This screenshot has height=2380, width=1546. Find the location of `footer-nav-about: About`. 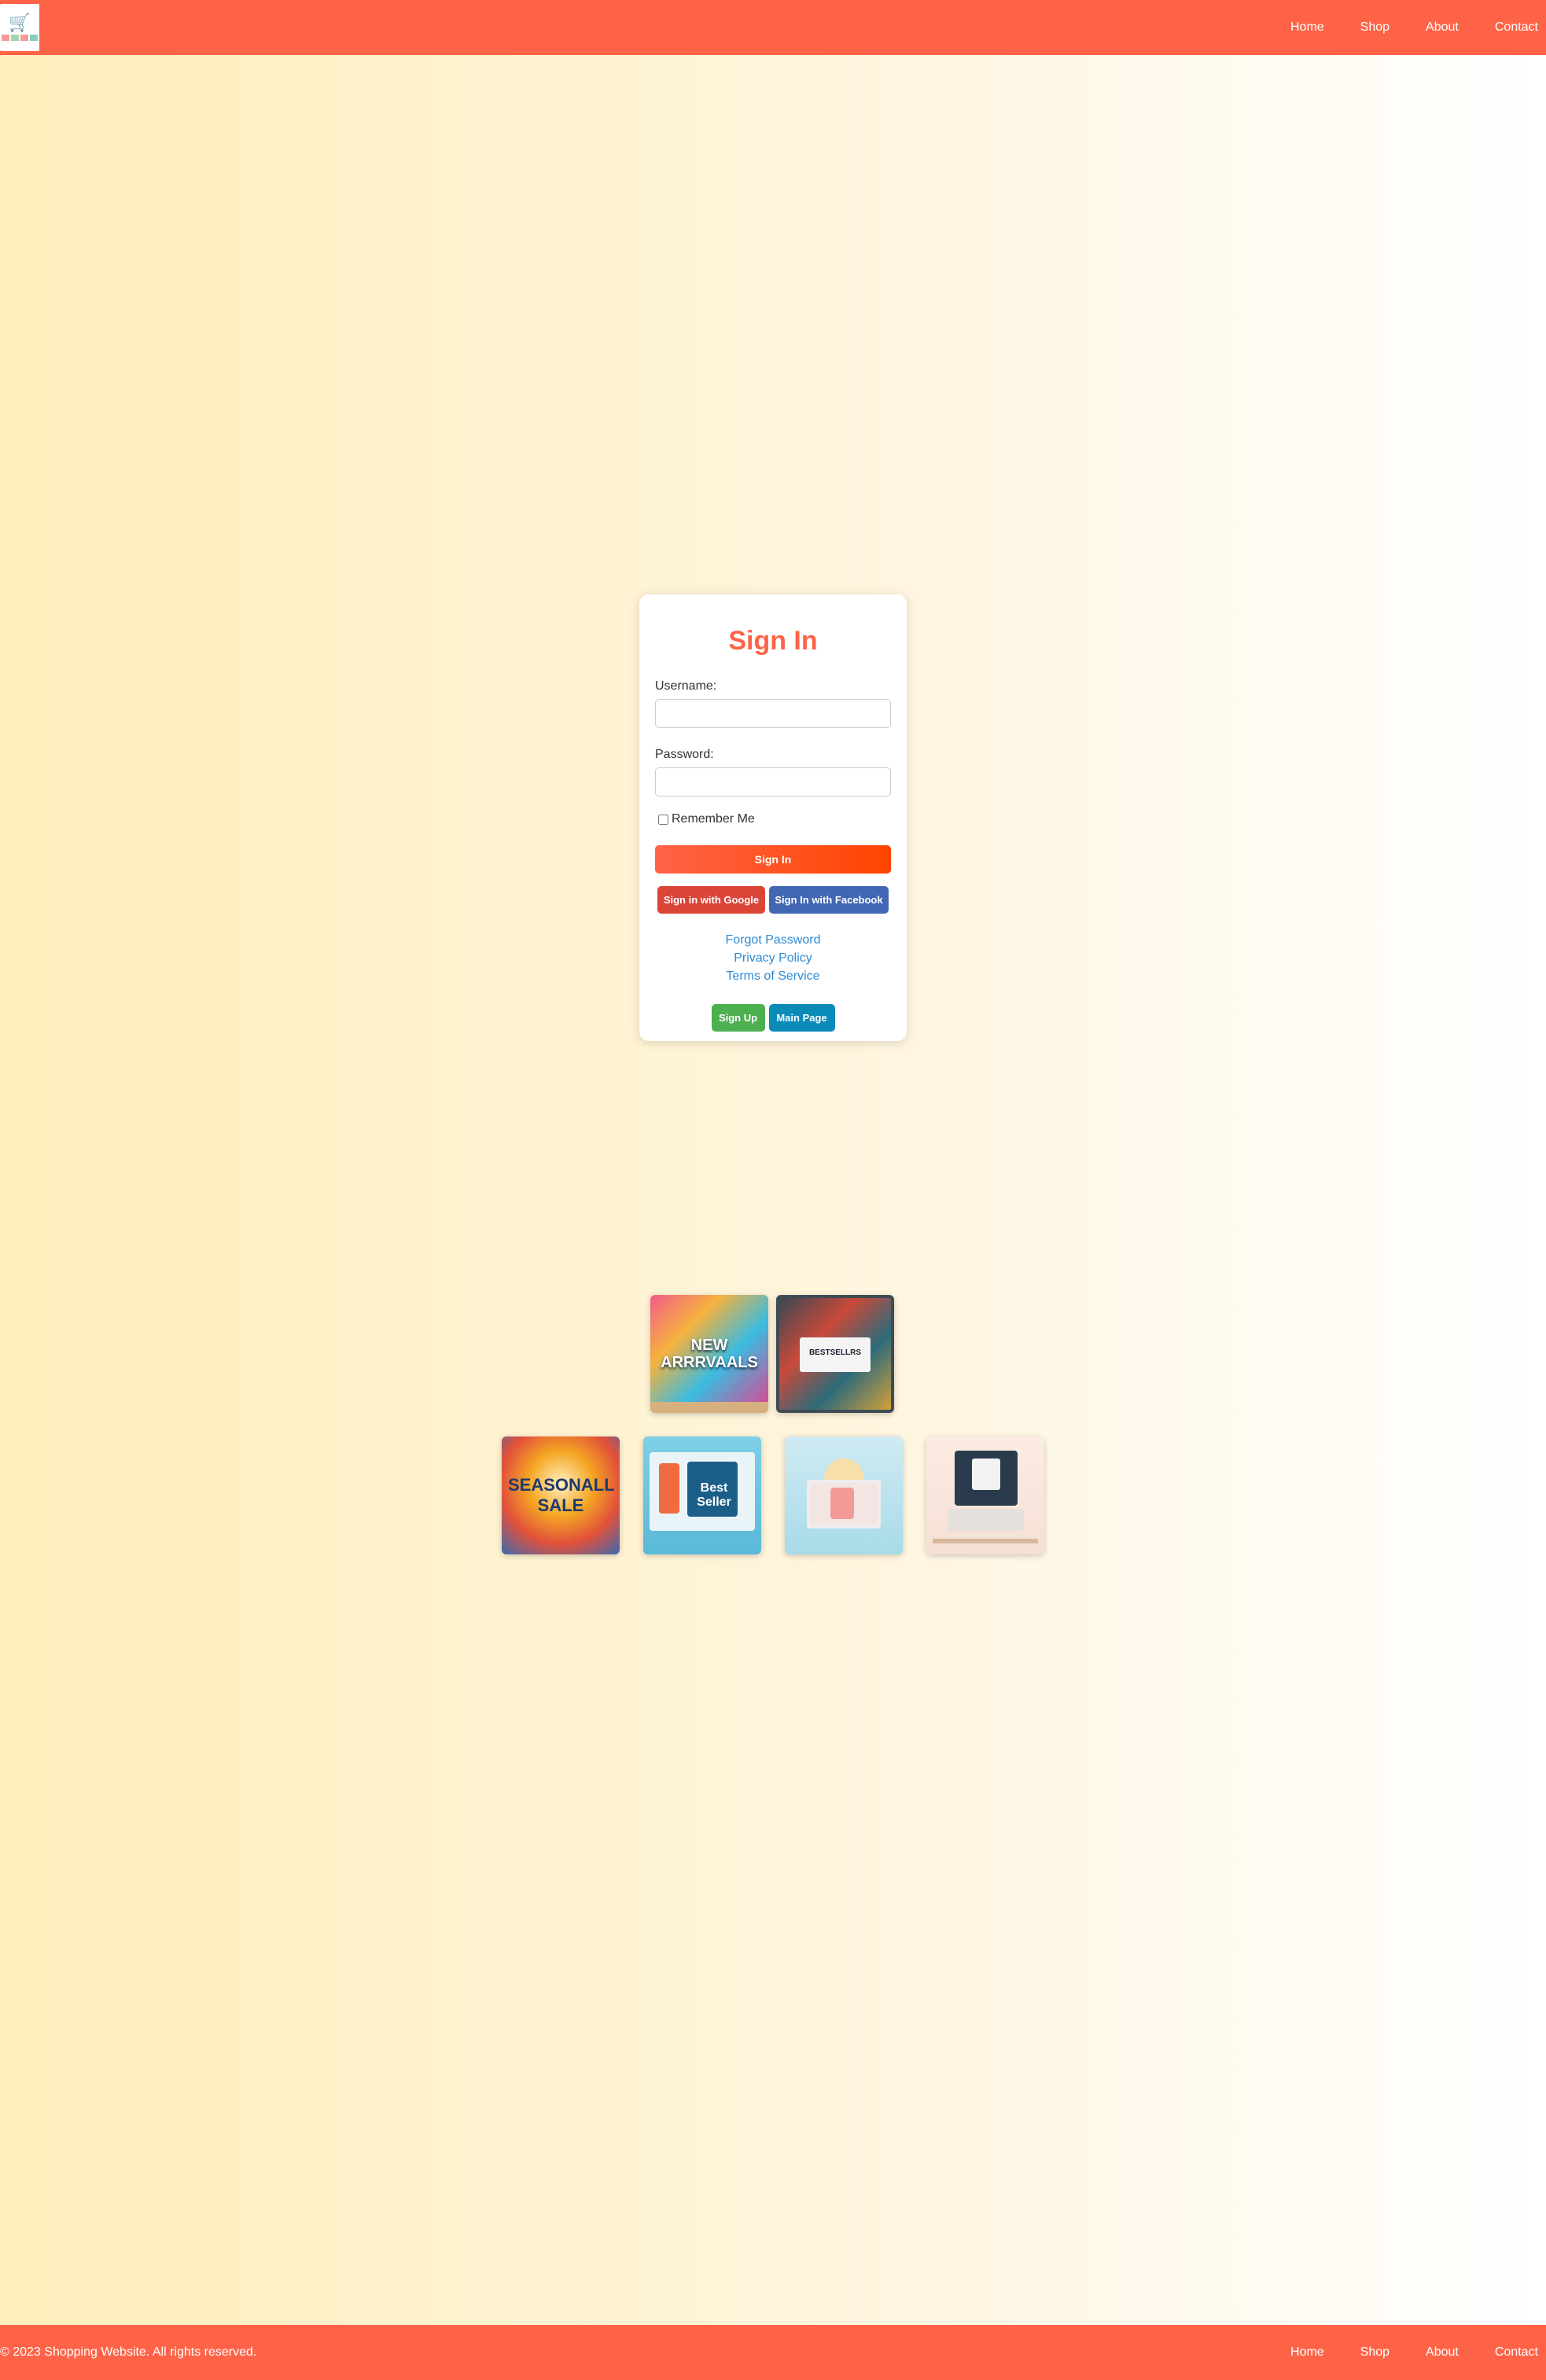

footer-nav-about: About is located at coordinates (1442, 2352).